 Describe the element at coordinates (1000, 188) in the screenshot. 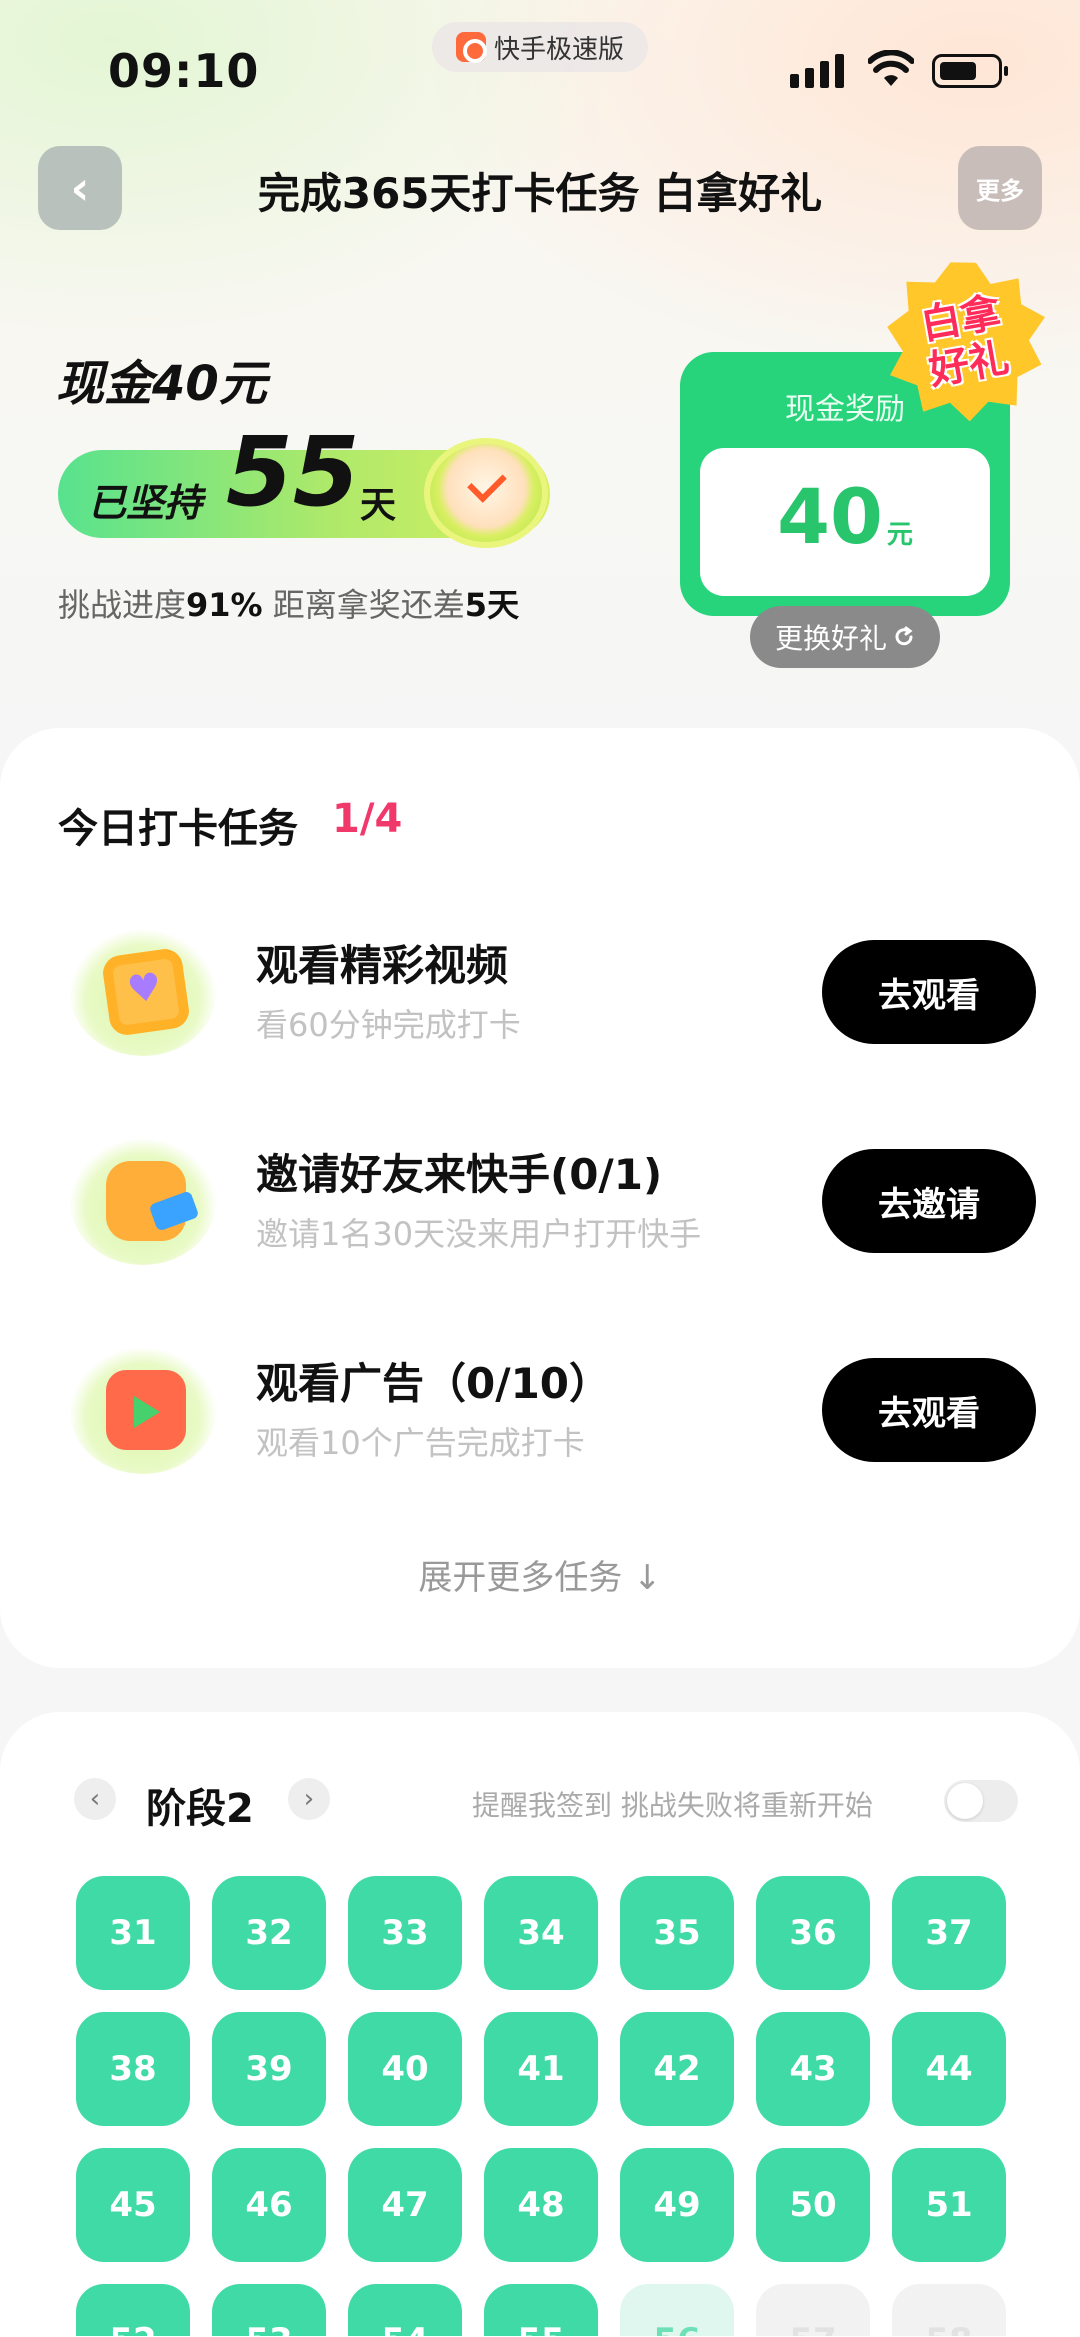

I see `more-button: 更多` at that location.